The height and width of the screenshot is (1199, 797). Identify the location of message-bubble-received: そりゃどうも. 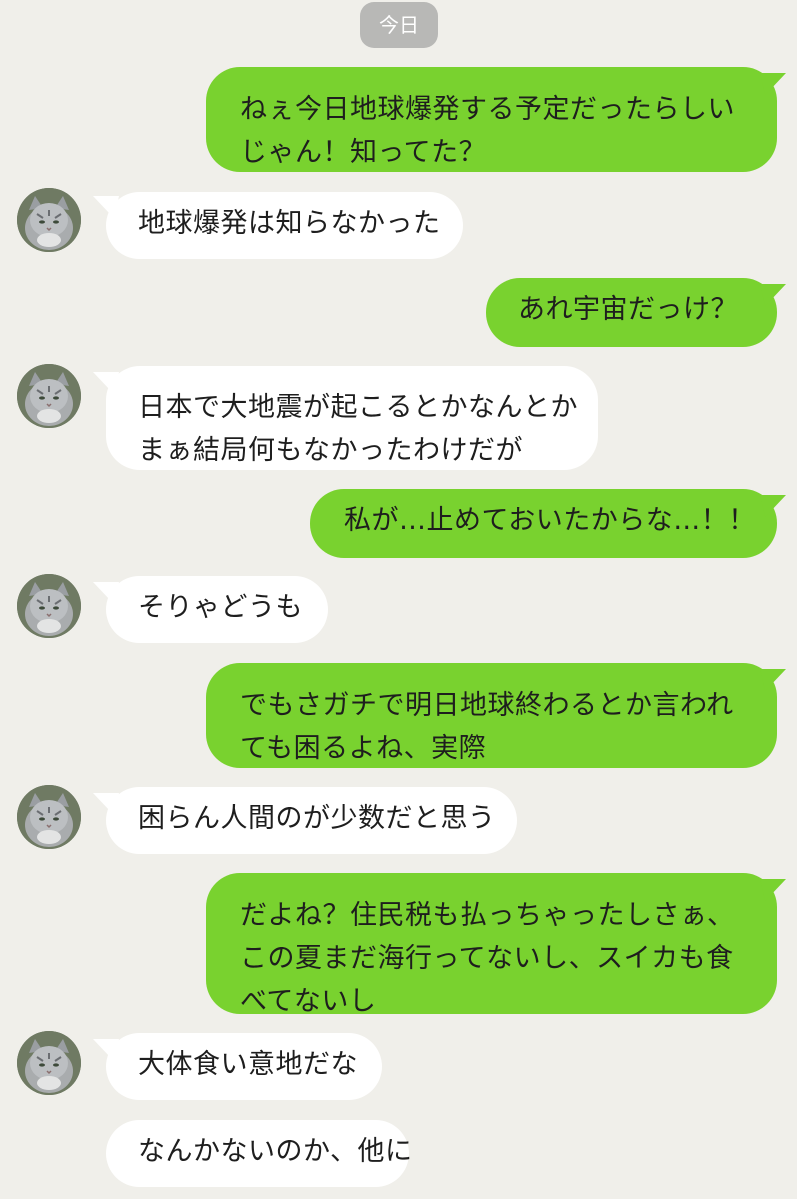
(217, 609).